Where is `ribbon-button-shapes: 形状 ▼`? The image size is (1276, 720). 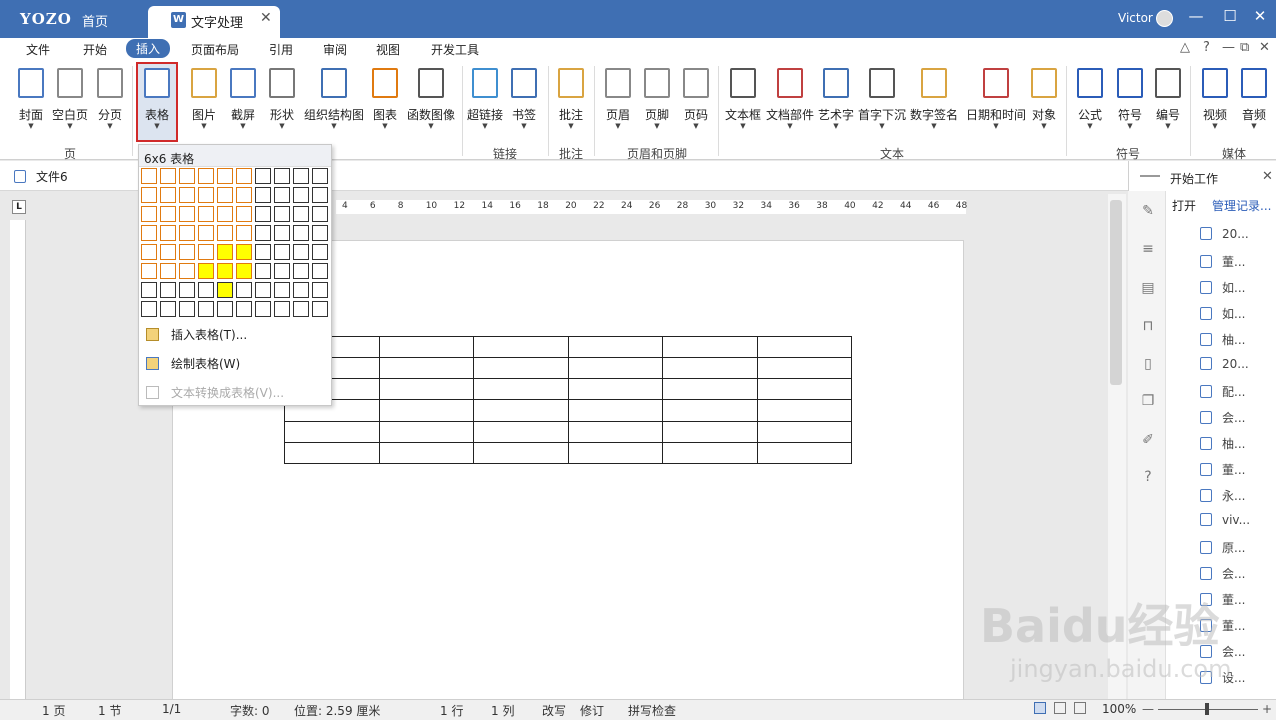
ribbon-button-shapes: 形状 ▼ is located at coordinates (282, 100).